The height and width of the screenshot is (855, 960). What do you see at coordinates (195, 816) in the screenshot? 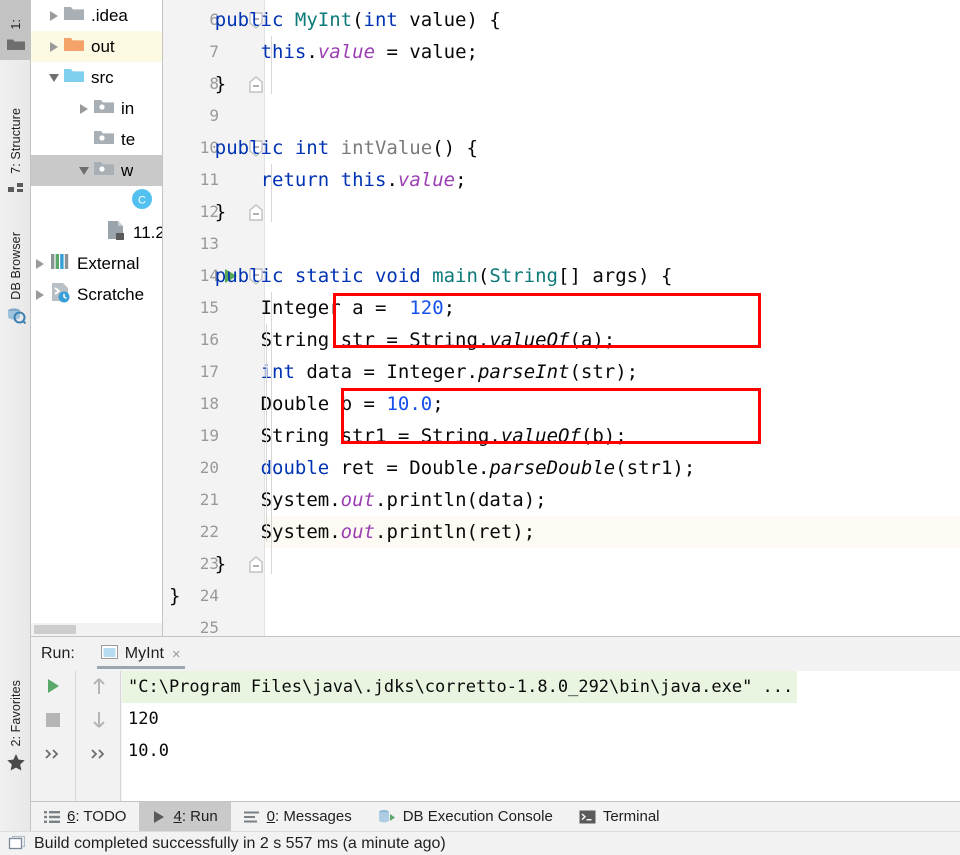
I see `bottom-bar-item-label: 4: Run` at bounding box center [195, 816].